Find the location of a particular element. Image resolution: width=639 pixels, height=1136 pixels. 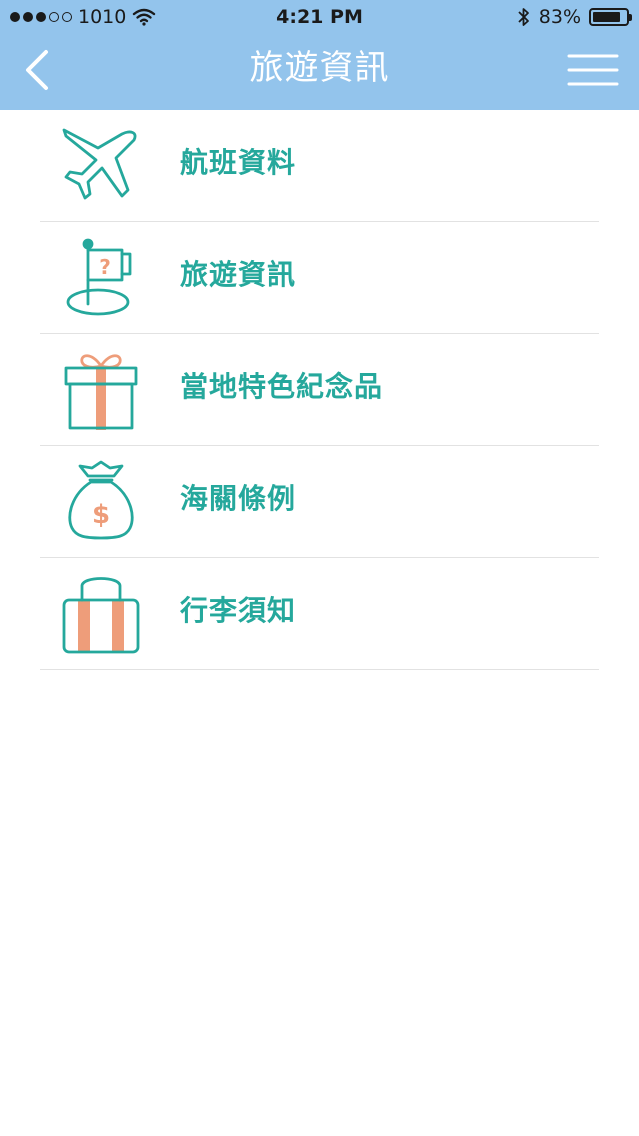

status-left: 1010 is located at coordinates (83, 17).